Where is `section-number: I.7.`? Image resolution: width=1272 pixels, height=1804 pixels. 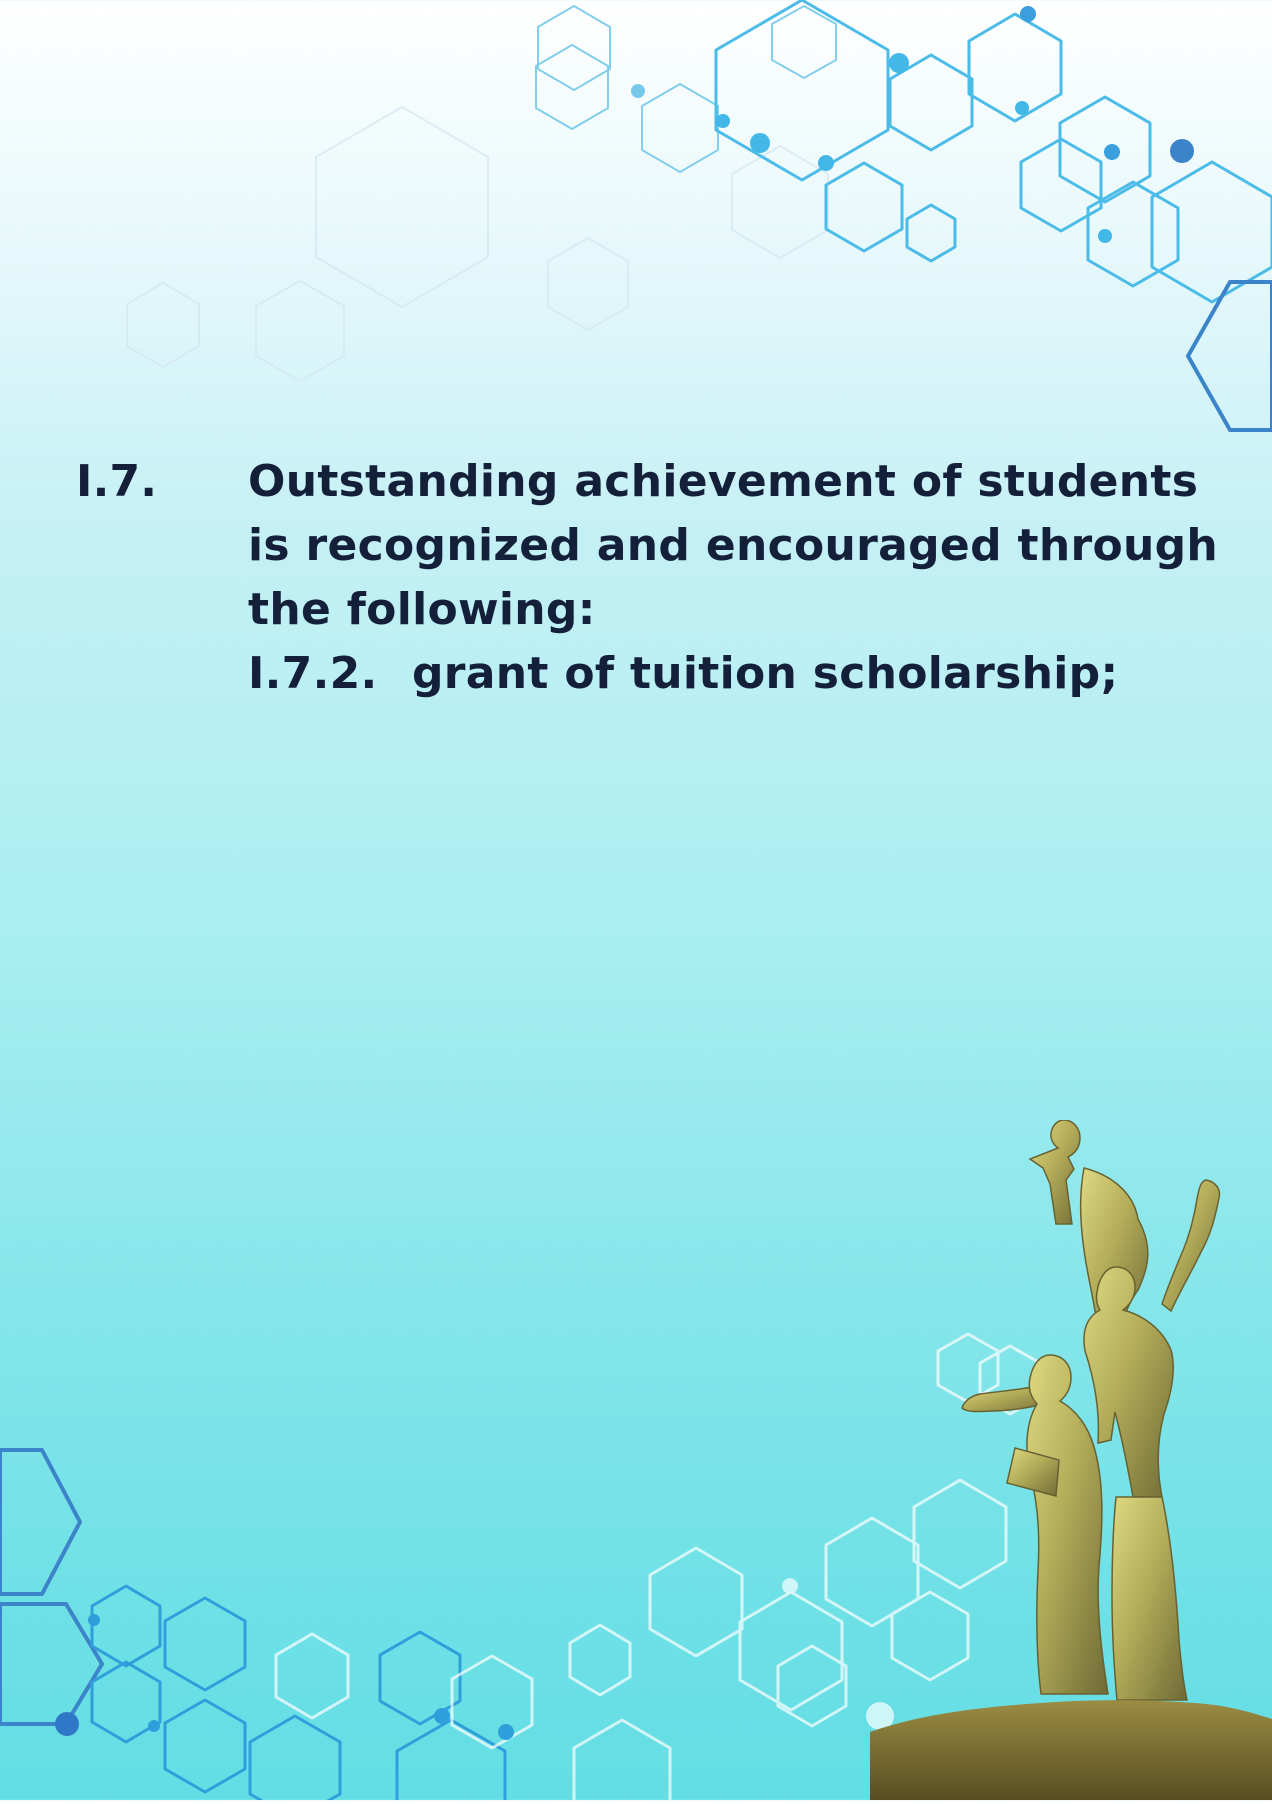 section-number: I.7. is located at coordinates (117, 481).